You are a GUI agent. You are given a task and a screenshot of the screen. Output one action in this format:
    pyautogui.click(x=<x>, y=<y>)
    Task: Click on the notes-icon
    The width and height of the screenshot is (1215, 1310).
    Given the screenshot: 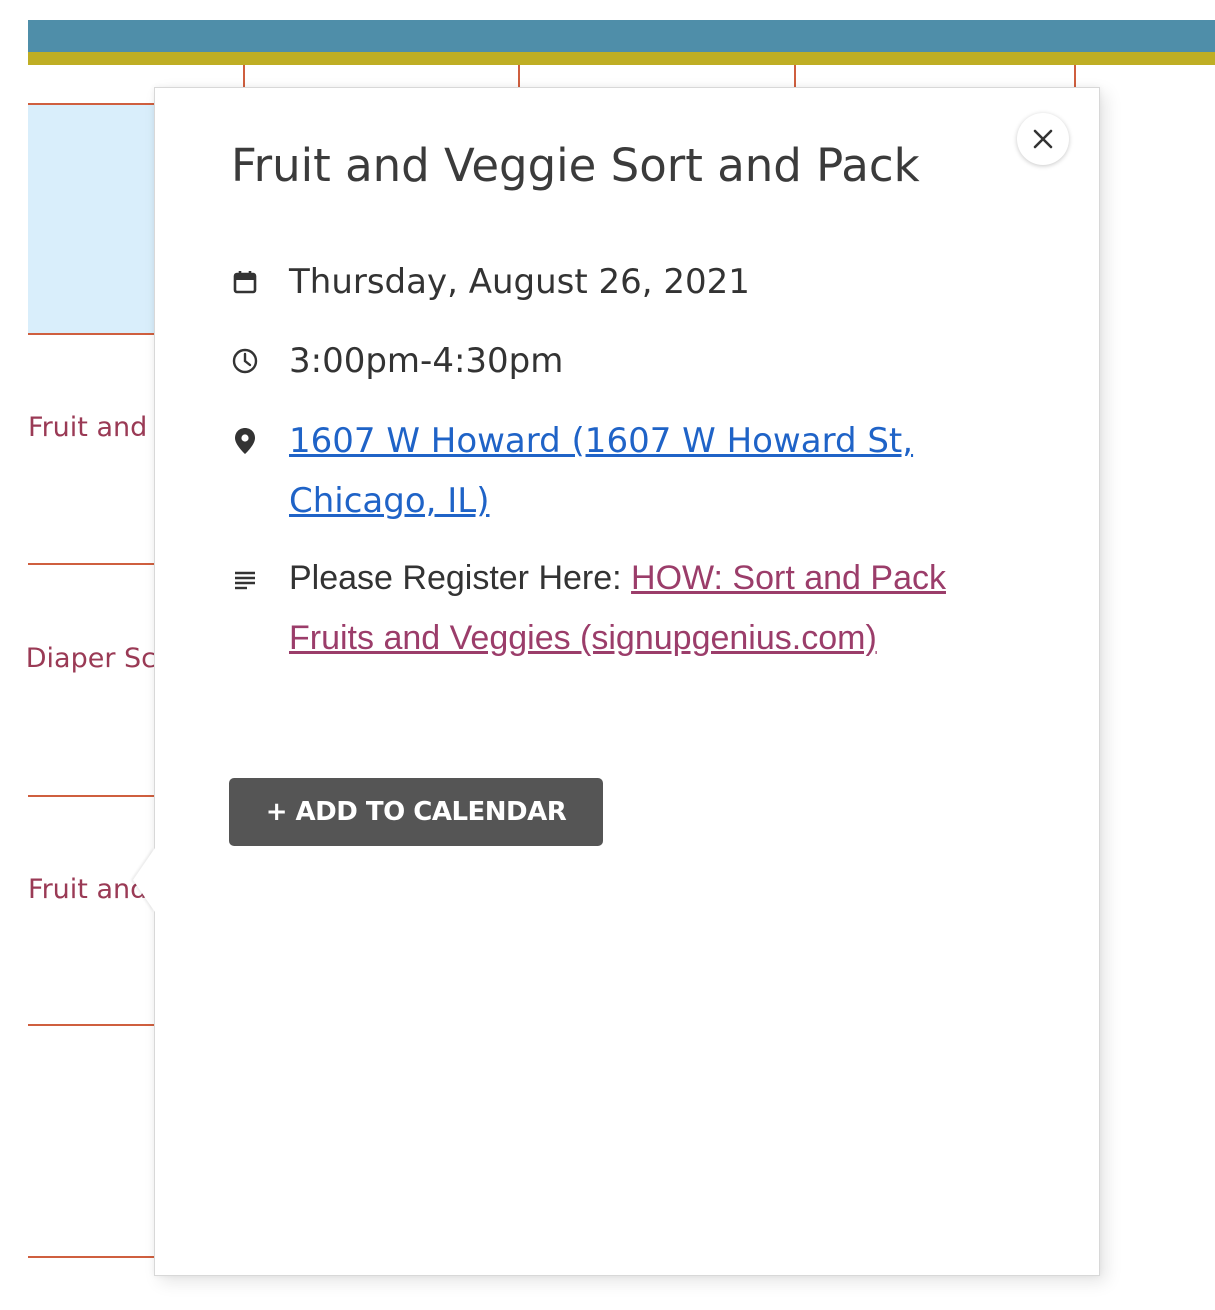 What is the action you would take?
    pyautogui.click(x=249, y=580)
    